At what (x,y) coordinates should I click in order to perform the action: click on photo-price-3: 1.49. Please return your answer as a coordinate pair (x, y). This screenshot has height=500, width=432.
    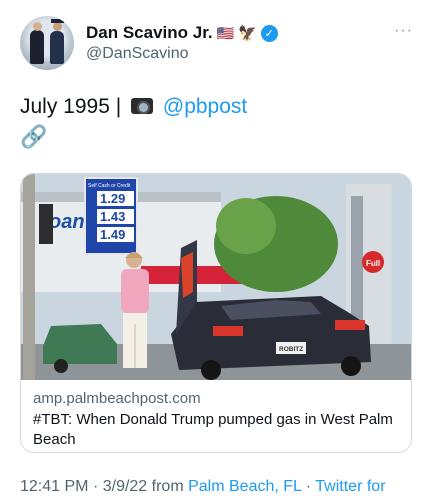
    Looking at the image, I should click on (112, 234).